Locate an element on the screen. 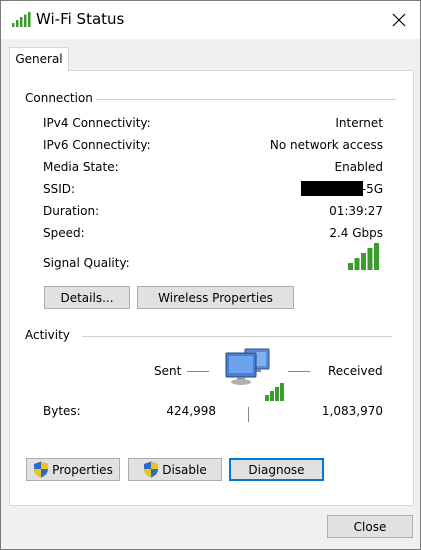 The width and height of the screenshot is (421, 550). properties-button: Properties is located at coordinates (73, 469).